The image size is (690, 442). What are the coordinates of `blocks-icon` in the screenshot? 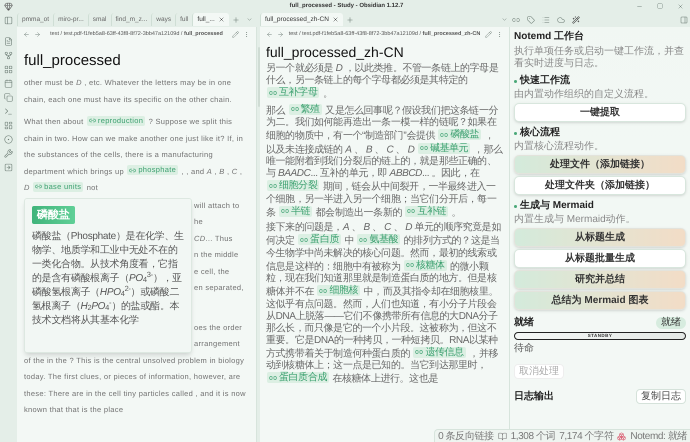 It's located at (8, 125).